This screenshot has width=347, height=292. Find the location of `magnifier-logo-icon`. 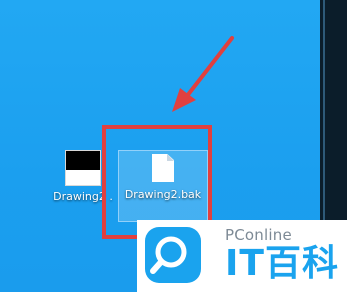

magnifier-logo-icon is located at coordinates (173, 255).